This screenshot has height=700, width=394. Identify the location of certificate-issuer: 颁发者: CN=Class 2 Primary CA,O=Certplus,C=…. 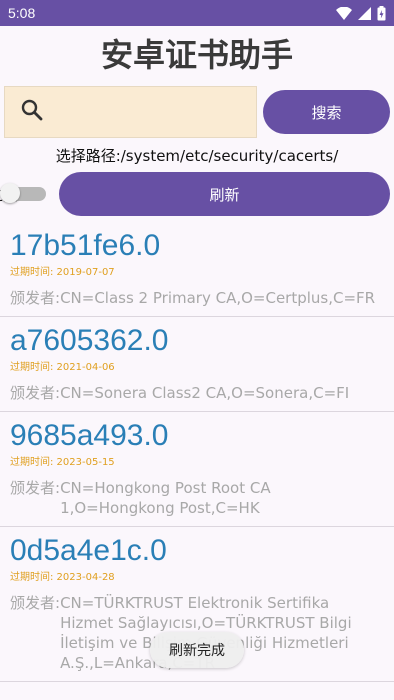
(197, 298).